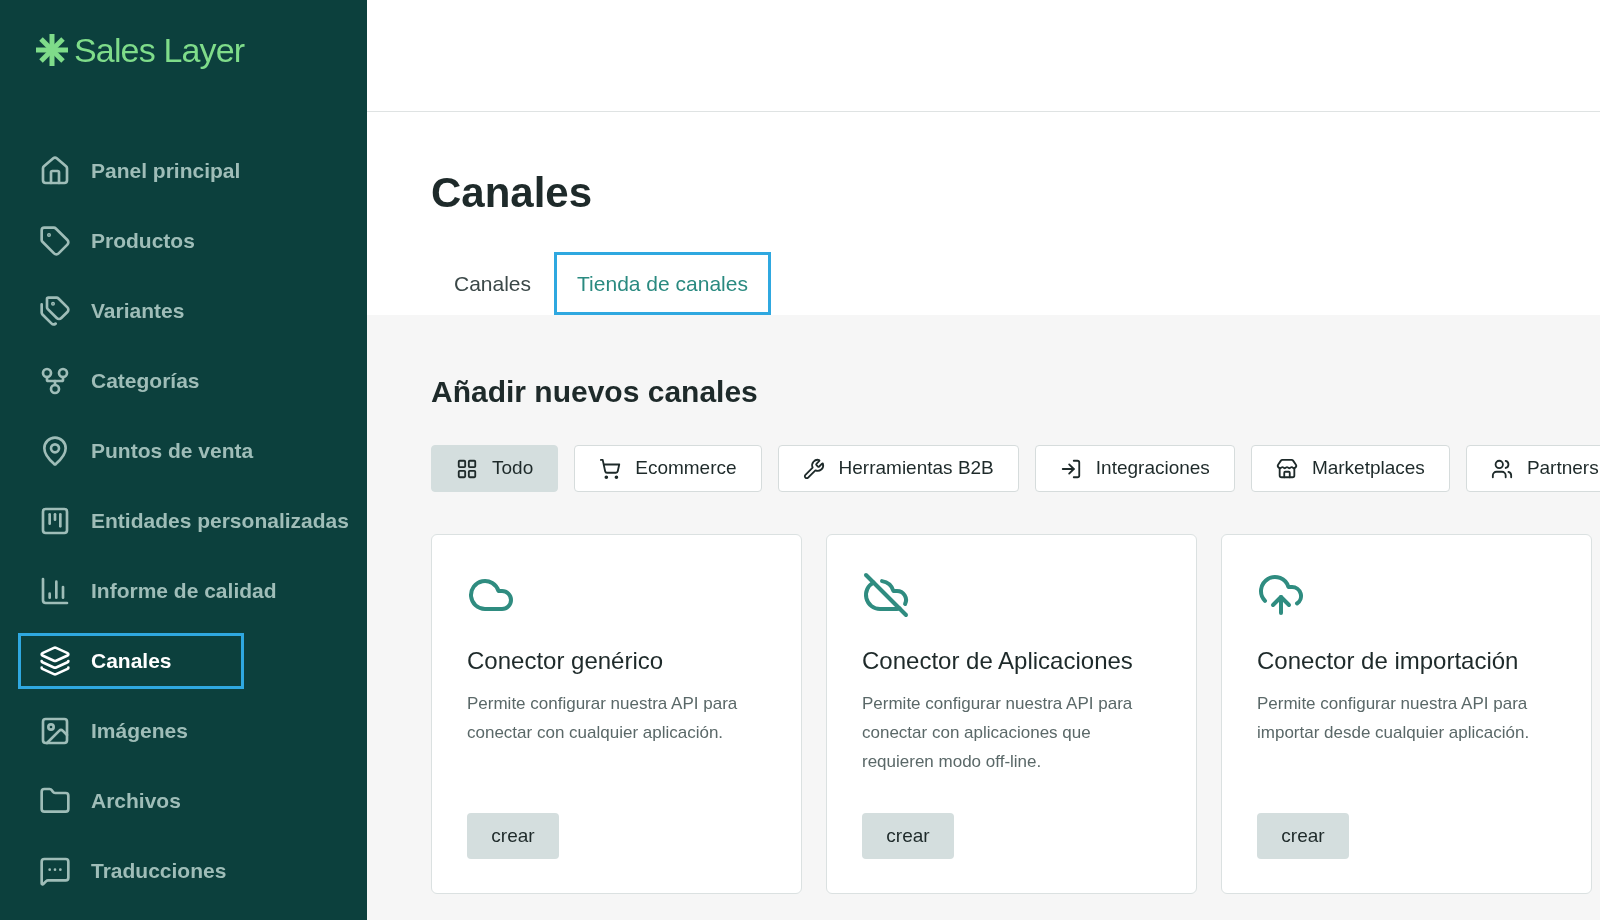 This screenshot has width=1600, height=920. Describe the element at coordinates (194, 521) in the screenshot. I see `sidebar-item: Entidades personalizadas` at that location.